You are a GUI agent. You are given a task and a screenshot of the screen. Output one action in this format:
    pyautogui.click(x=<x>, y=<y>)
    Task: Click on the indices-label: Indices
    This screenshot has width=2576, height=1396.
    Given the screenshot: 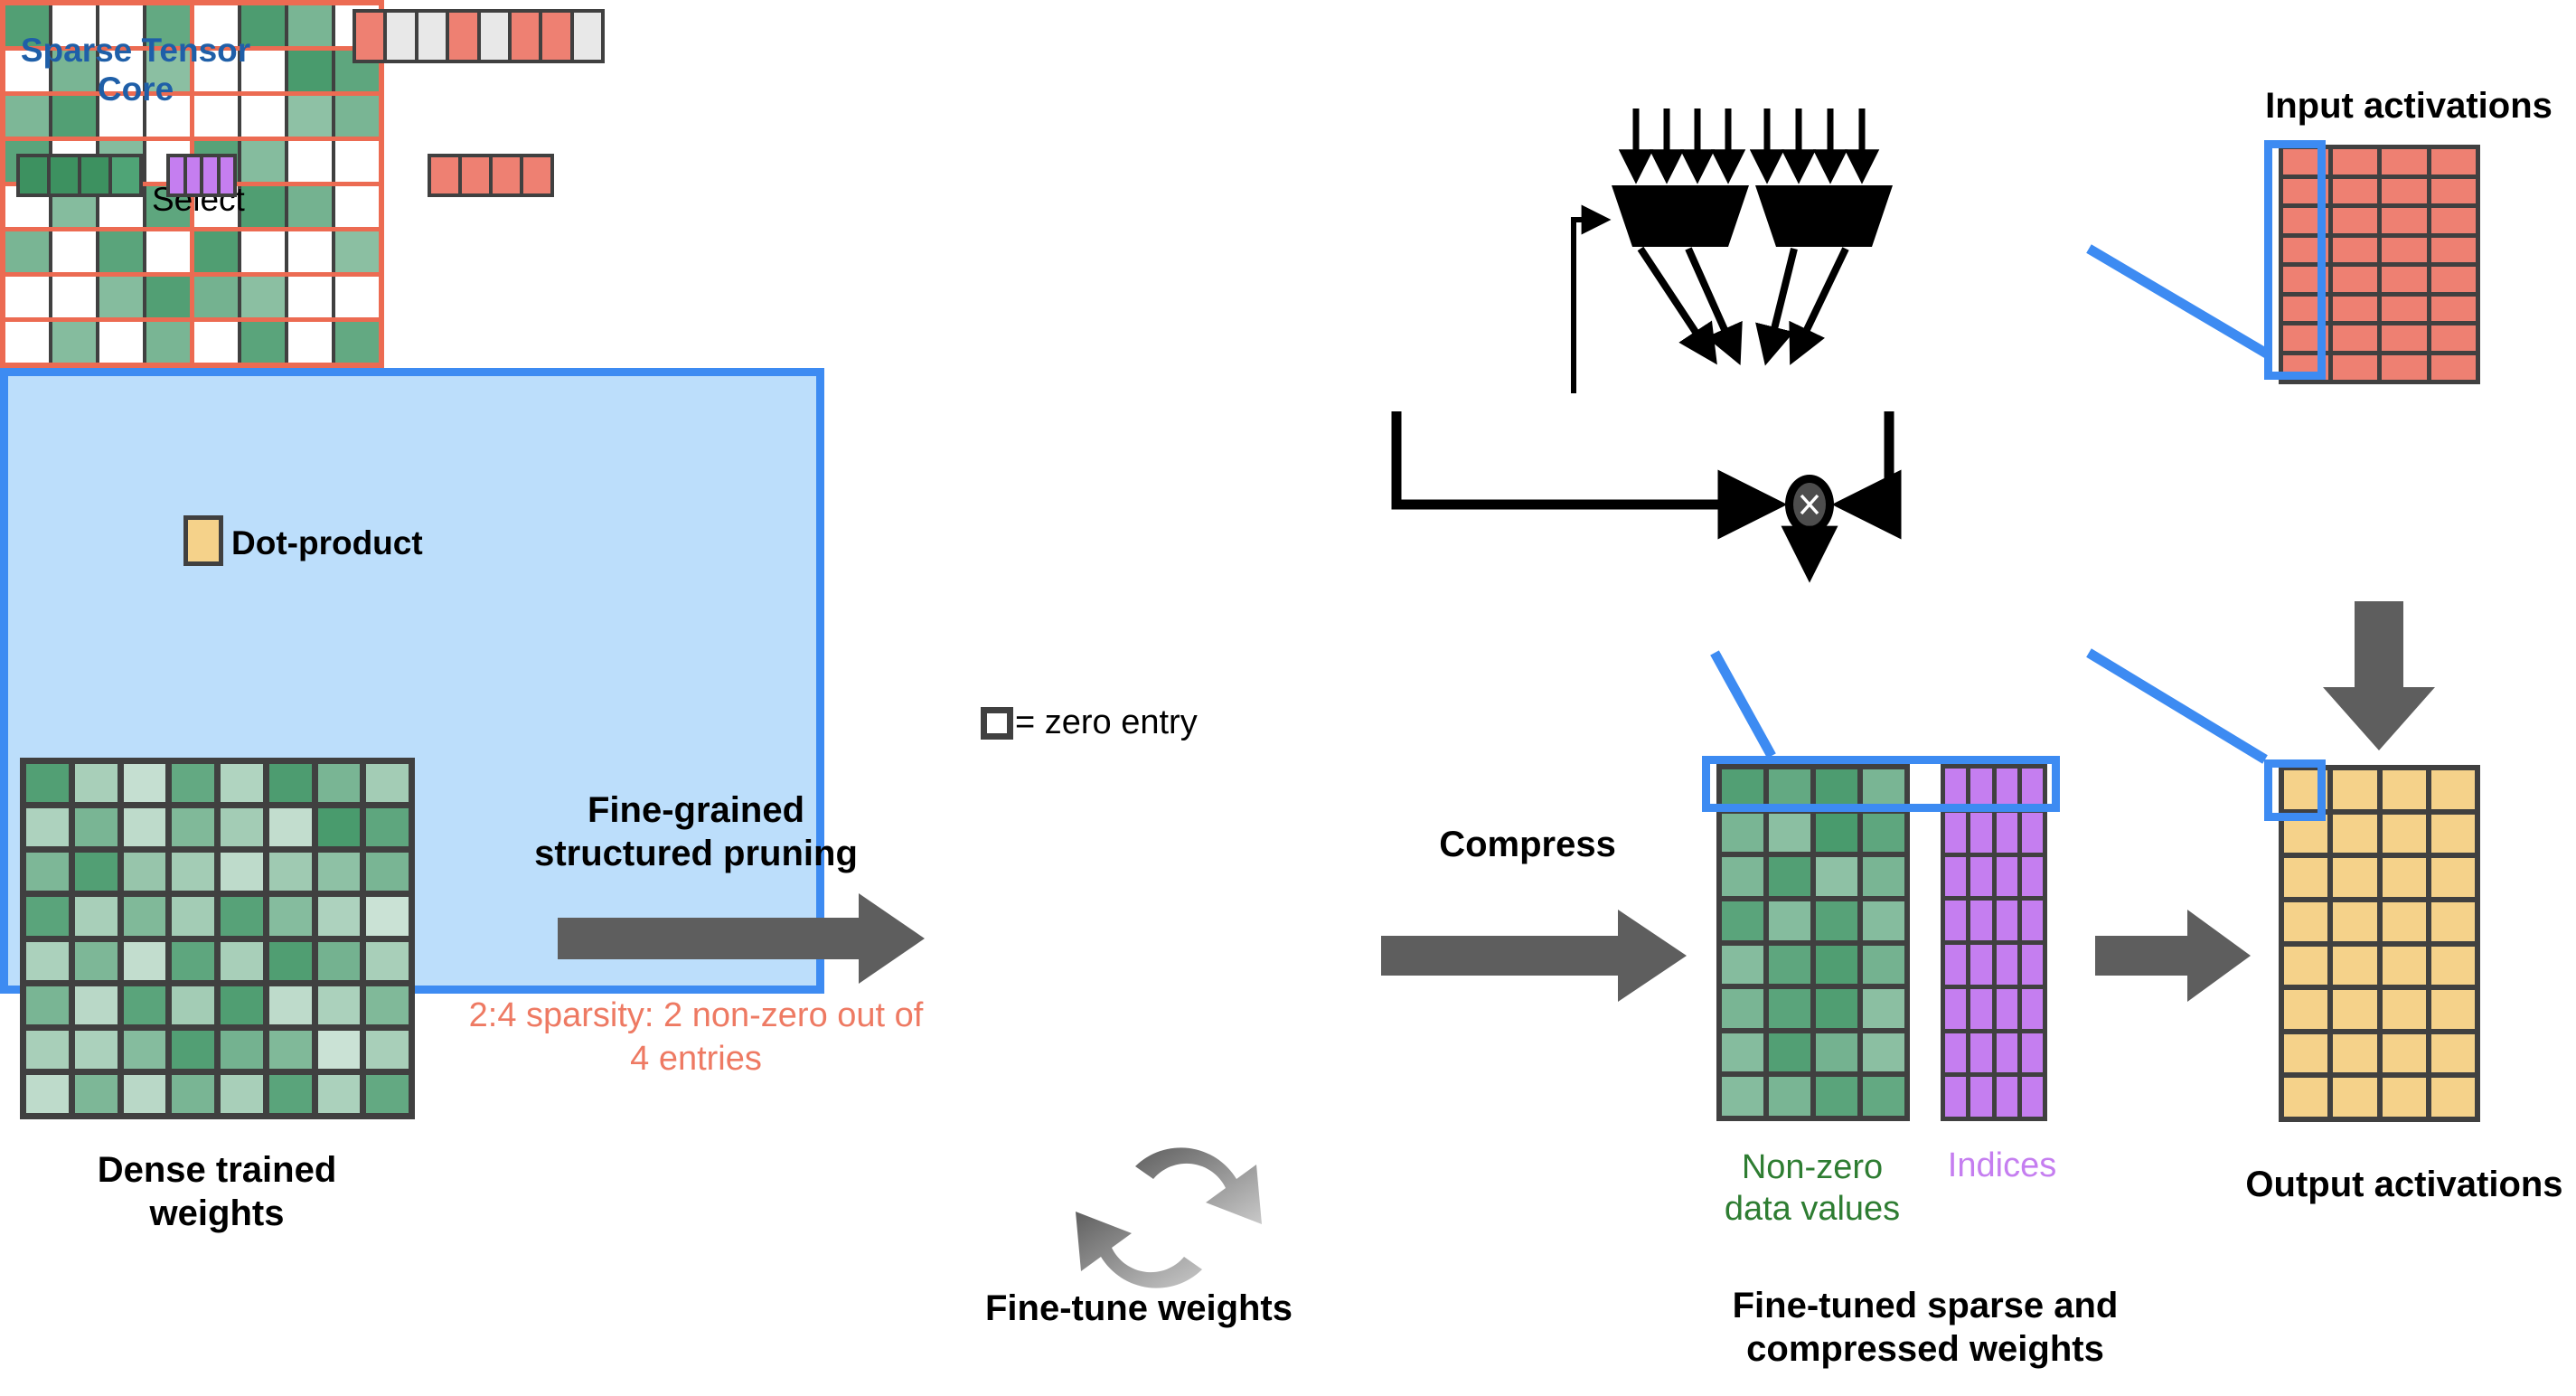 What is the action you would take?
    pyautogui.click(x=2002, y=1165)
    